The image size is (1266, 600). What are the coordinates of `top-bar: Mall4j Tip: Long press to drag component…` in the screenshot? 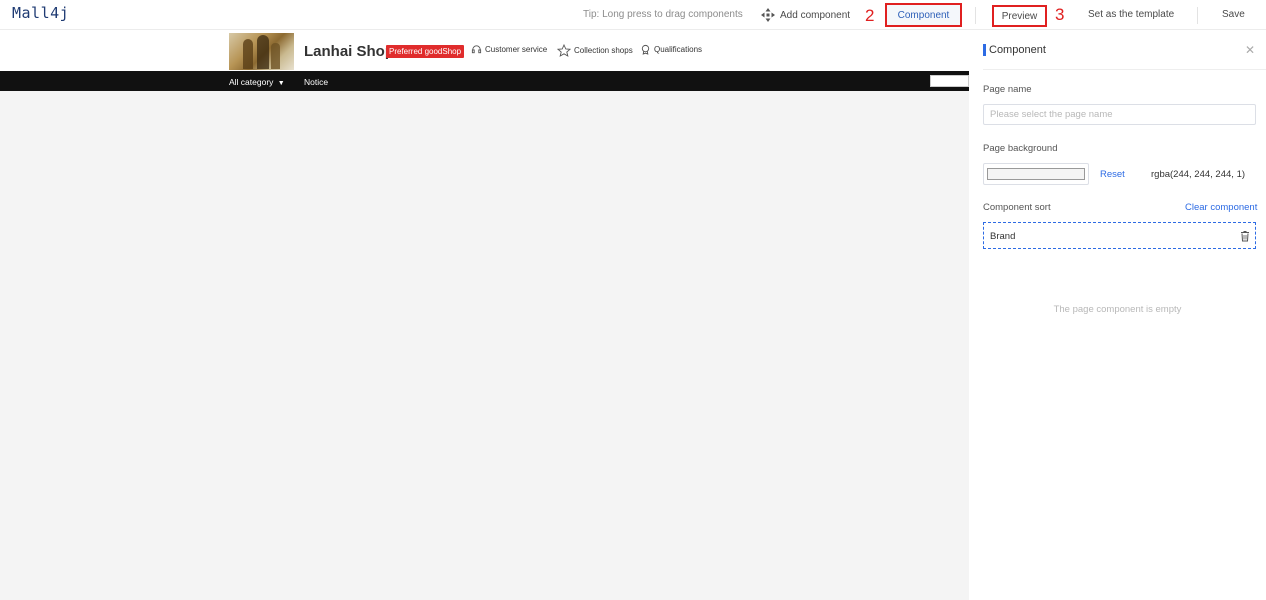 It's located at (633, 15).